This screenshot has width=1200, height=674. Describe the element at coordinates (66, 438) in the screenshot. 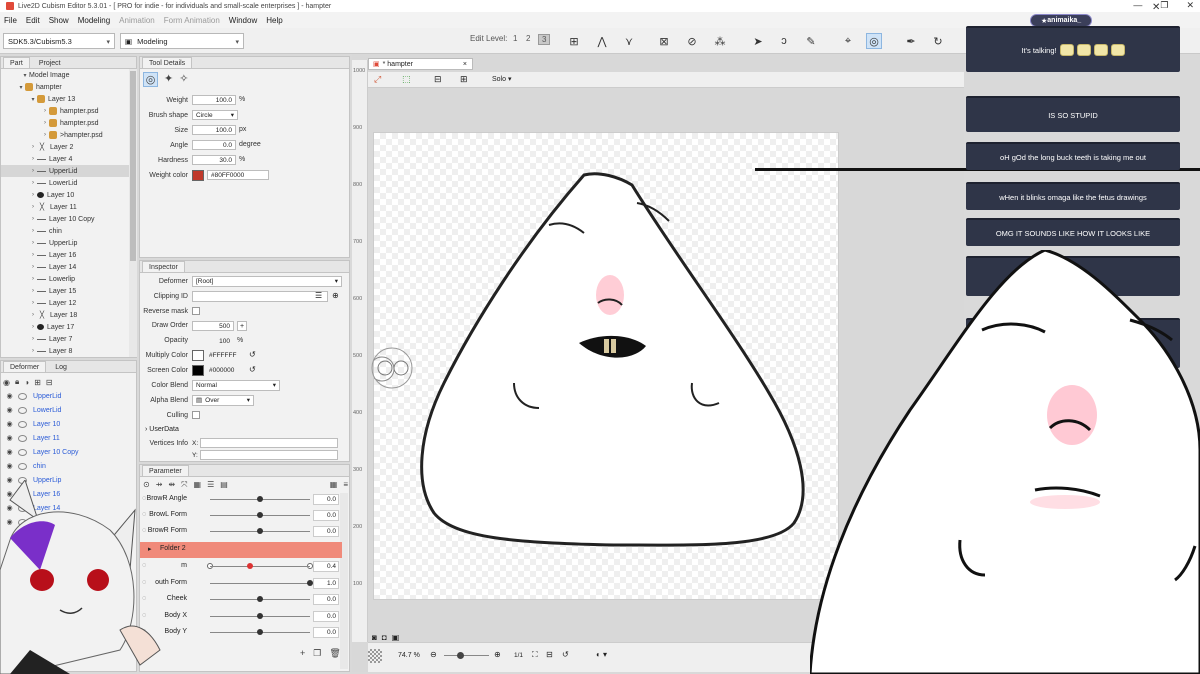

I see `deformer-list-item: ◉ Layer 11` at that location.